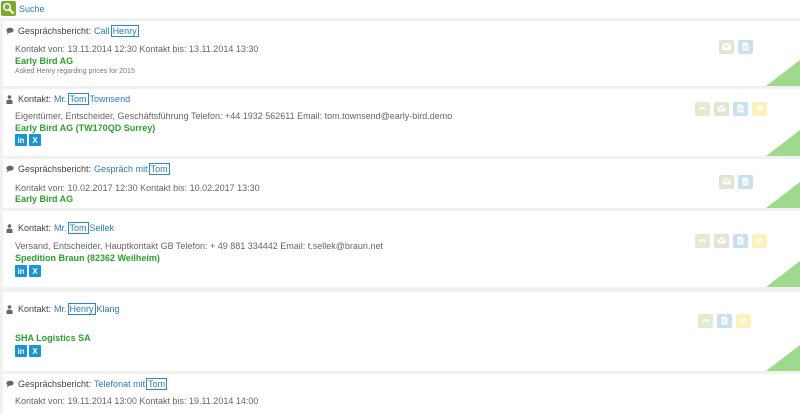 This screenshot has height=415, width=800. I want to click on card-title: Gesprächsbericht: Call Henry, so click(73, 31).